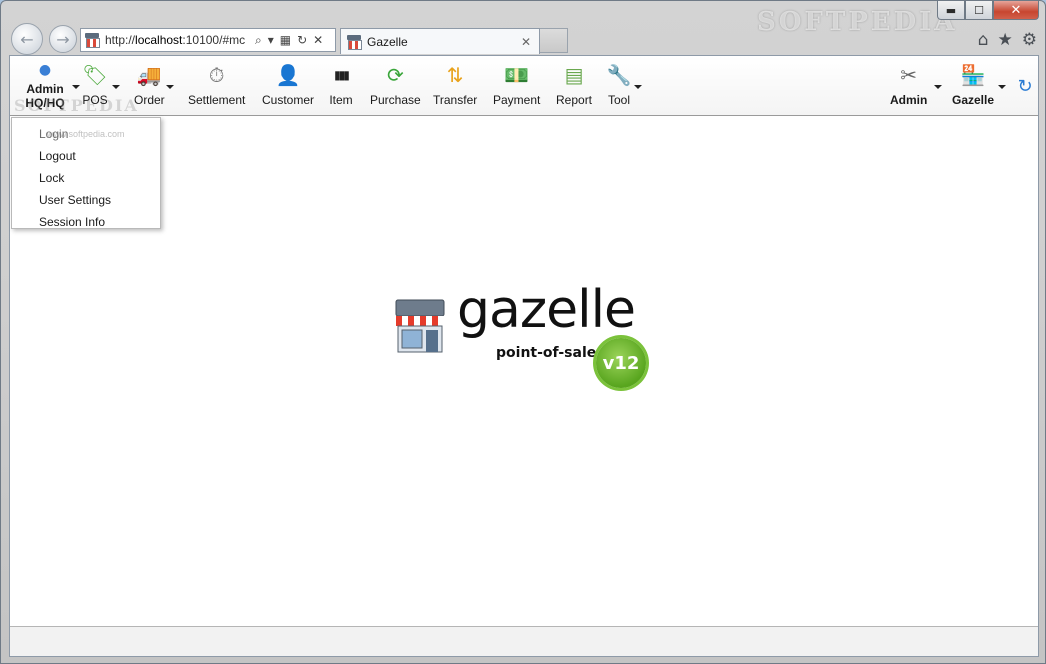  I want to click on admin-chevron-down-icon, so click(938, 87).